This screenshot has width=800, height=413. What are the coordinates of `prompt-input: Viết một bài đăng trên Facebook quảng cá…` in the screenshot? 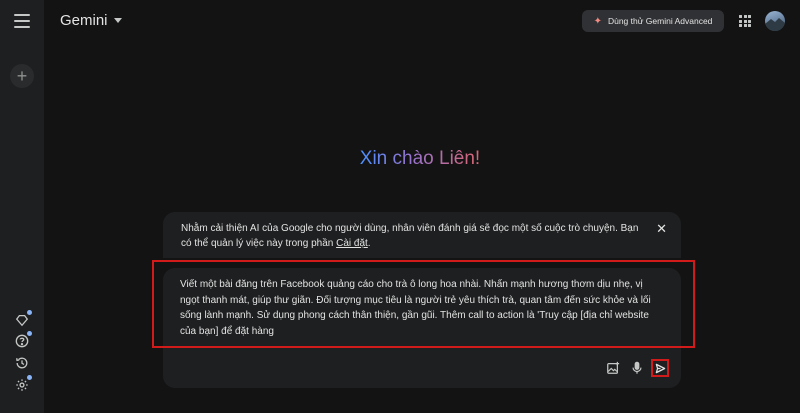 It's located at (422, 308).